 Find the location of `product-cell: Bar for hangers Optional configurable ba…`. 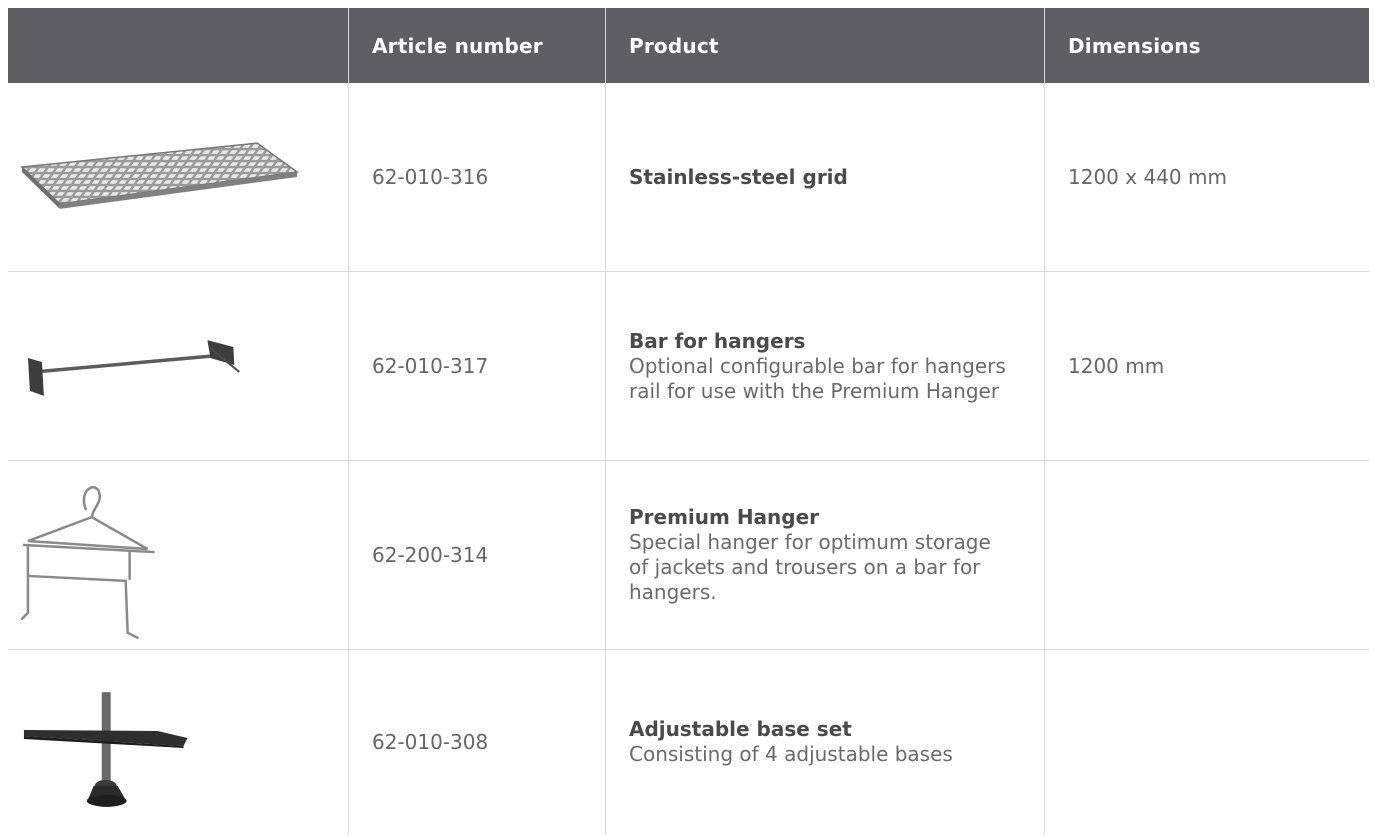

product-cell: Bar for hangers Optional configurable ba… is located at coordinates (825, 366).